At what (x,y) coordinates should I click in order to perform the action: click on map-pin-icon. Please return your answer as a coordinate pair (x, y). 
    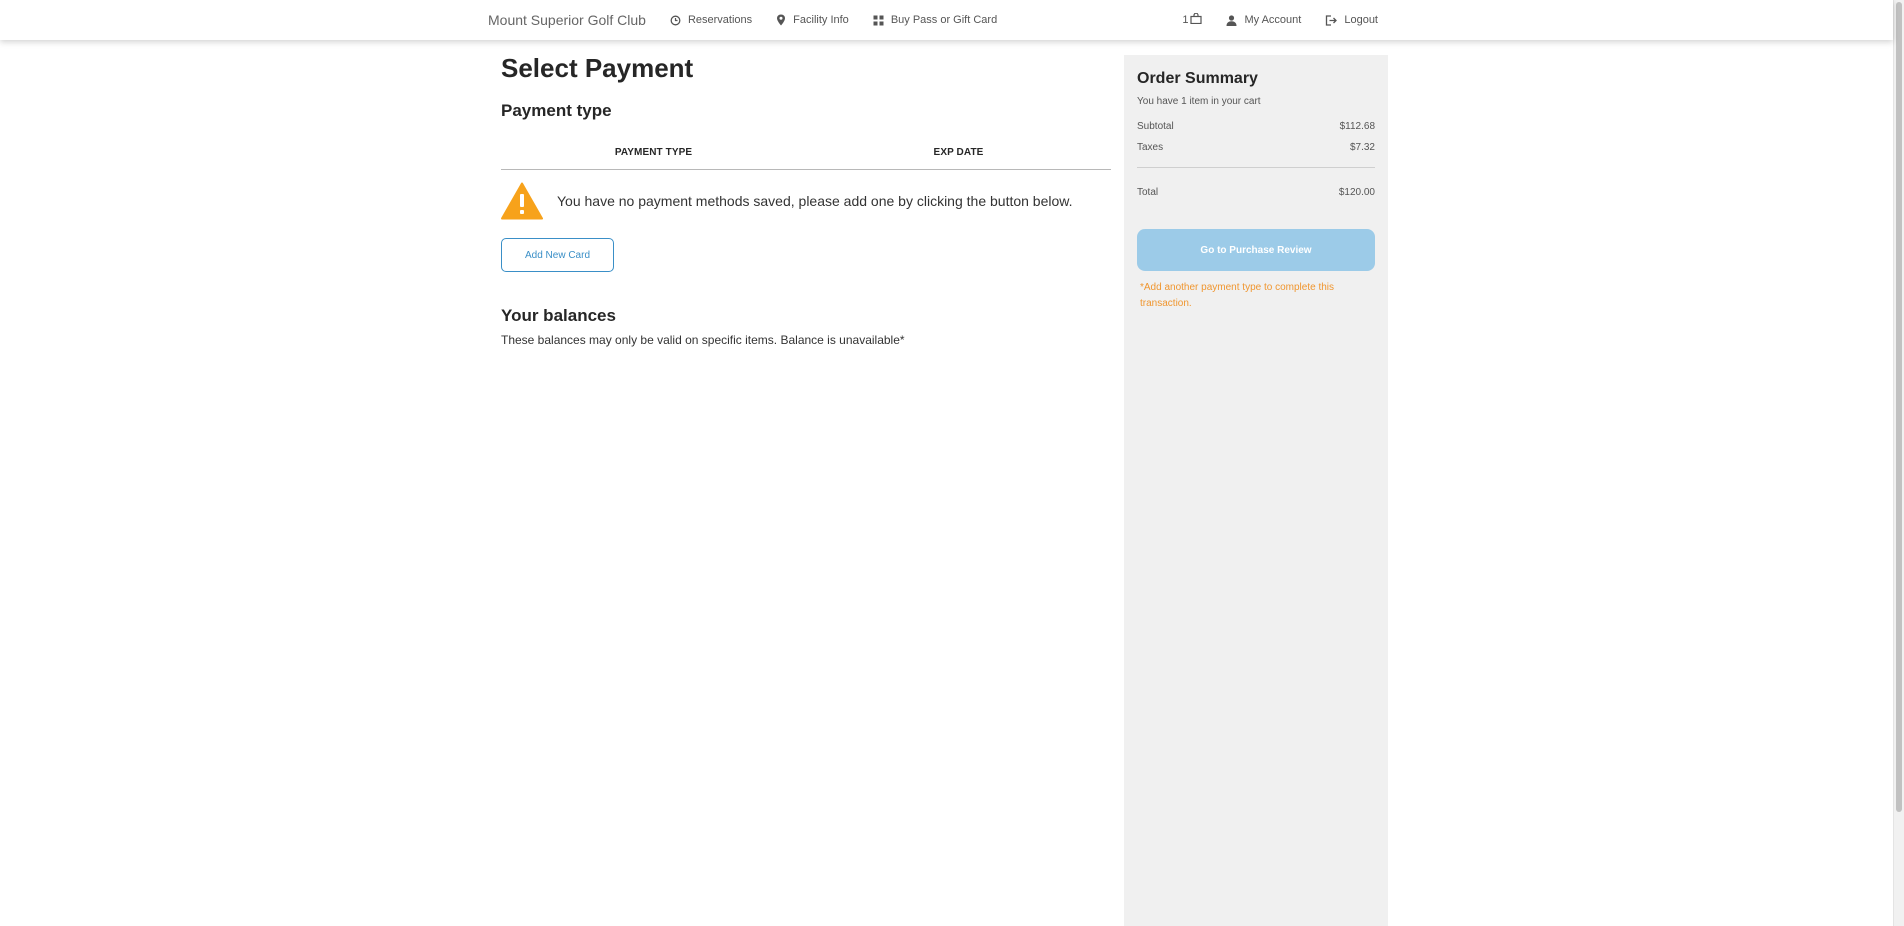
    Looking at the image, I should click on (781, 20).